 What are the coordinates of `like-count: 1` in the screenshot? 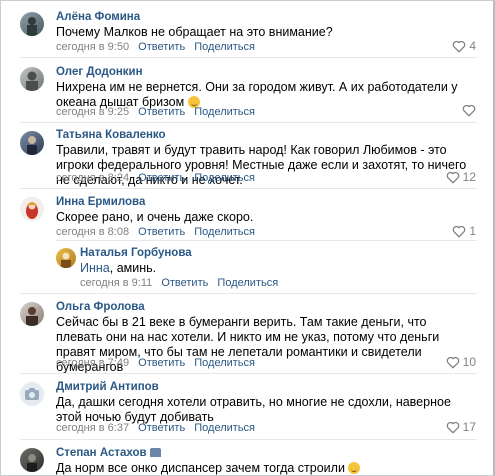 It's located at (472, 231).